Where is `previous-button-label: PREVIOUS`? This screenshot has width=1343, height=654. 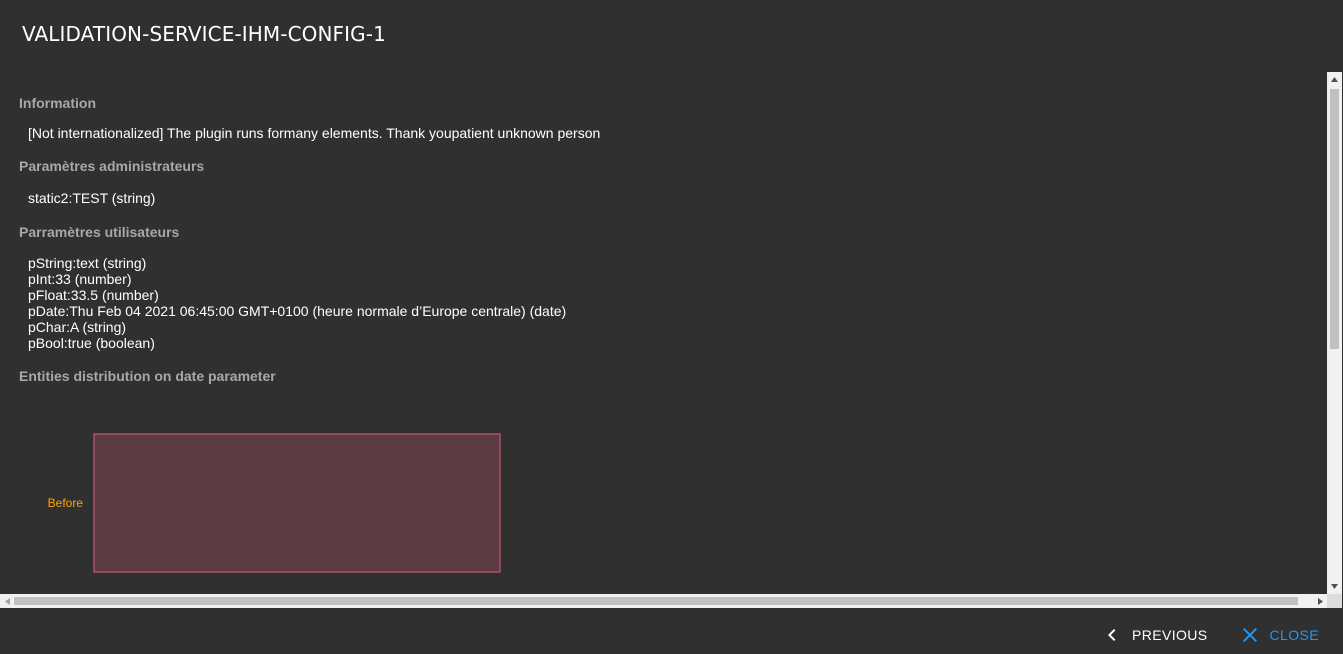
previous-button-label: PREVIOUS is located at coordinates (1169, 635).